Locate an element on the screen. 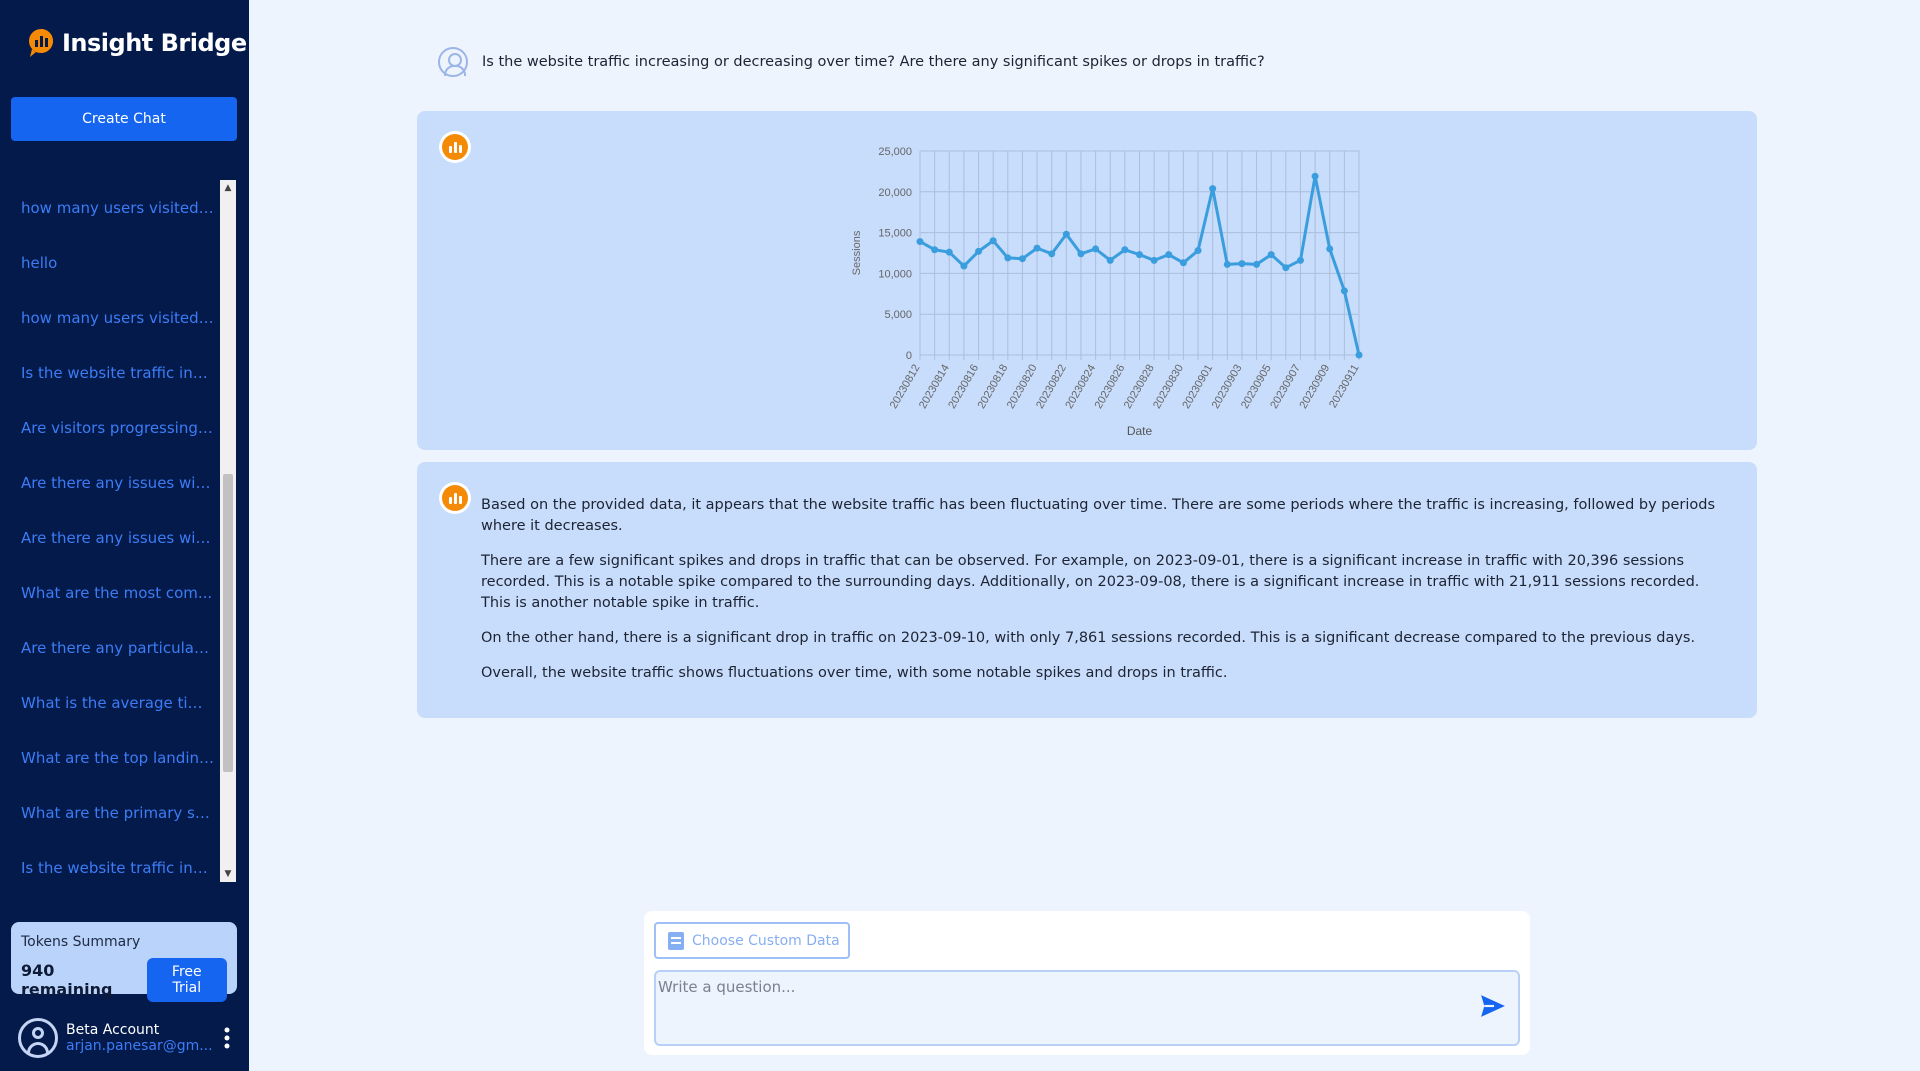 Image resolution: width=1920 pixels, height=1071 pixels. x-tick-label: 20230911 is located at coordinates (1344, 387).